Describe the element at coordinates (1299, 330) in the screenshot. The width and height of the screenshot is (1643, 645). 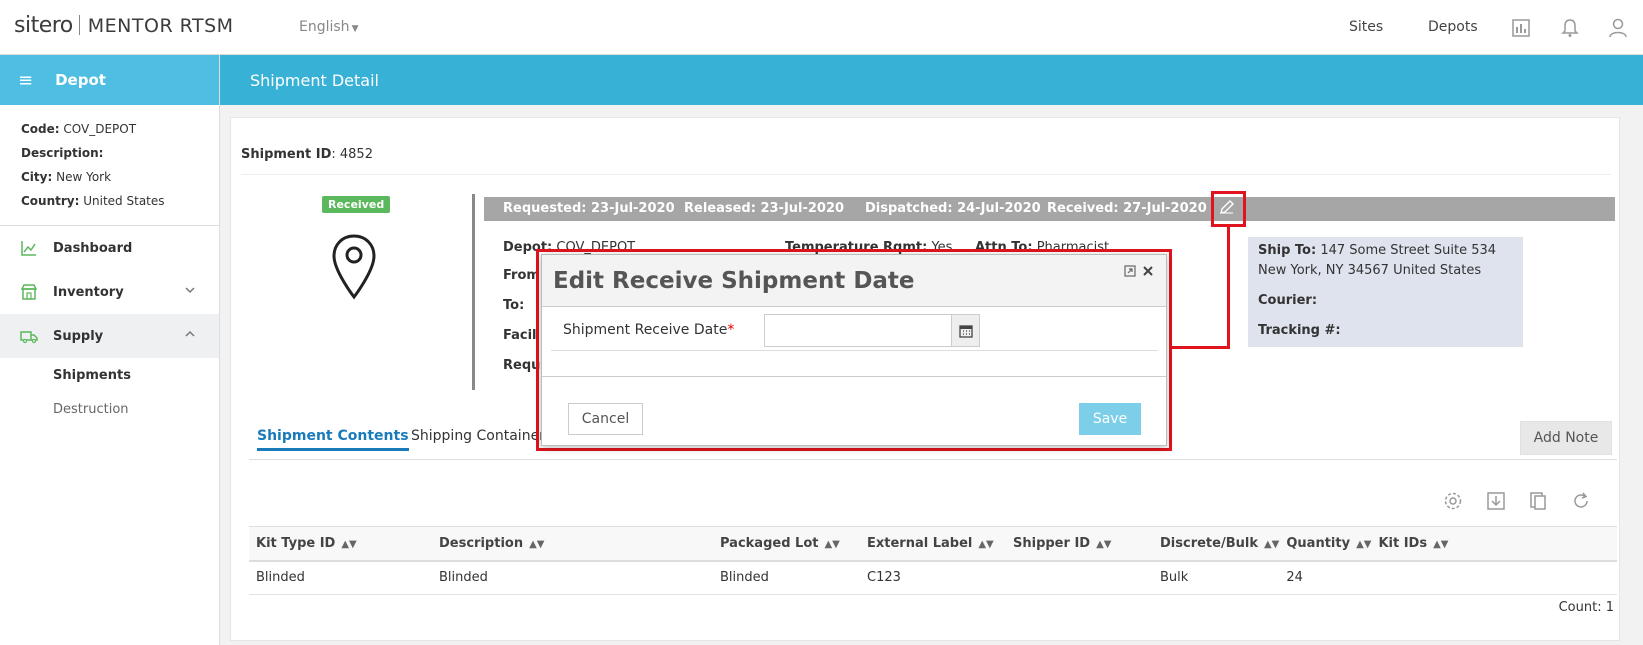
I see `tracking-label: Tracking #:` at that location.